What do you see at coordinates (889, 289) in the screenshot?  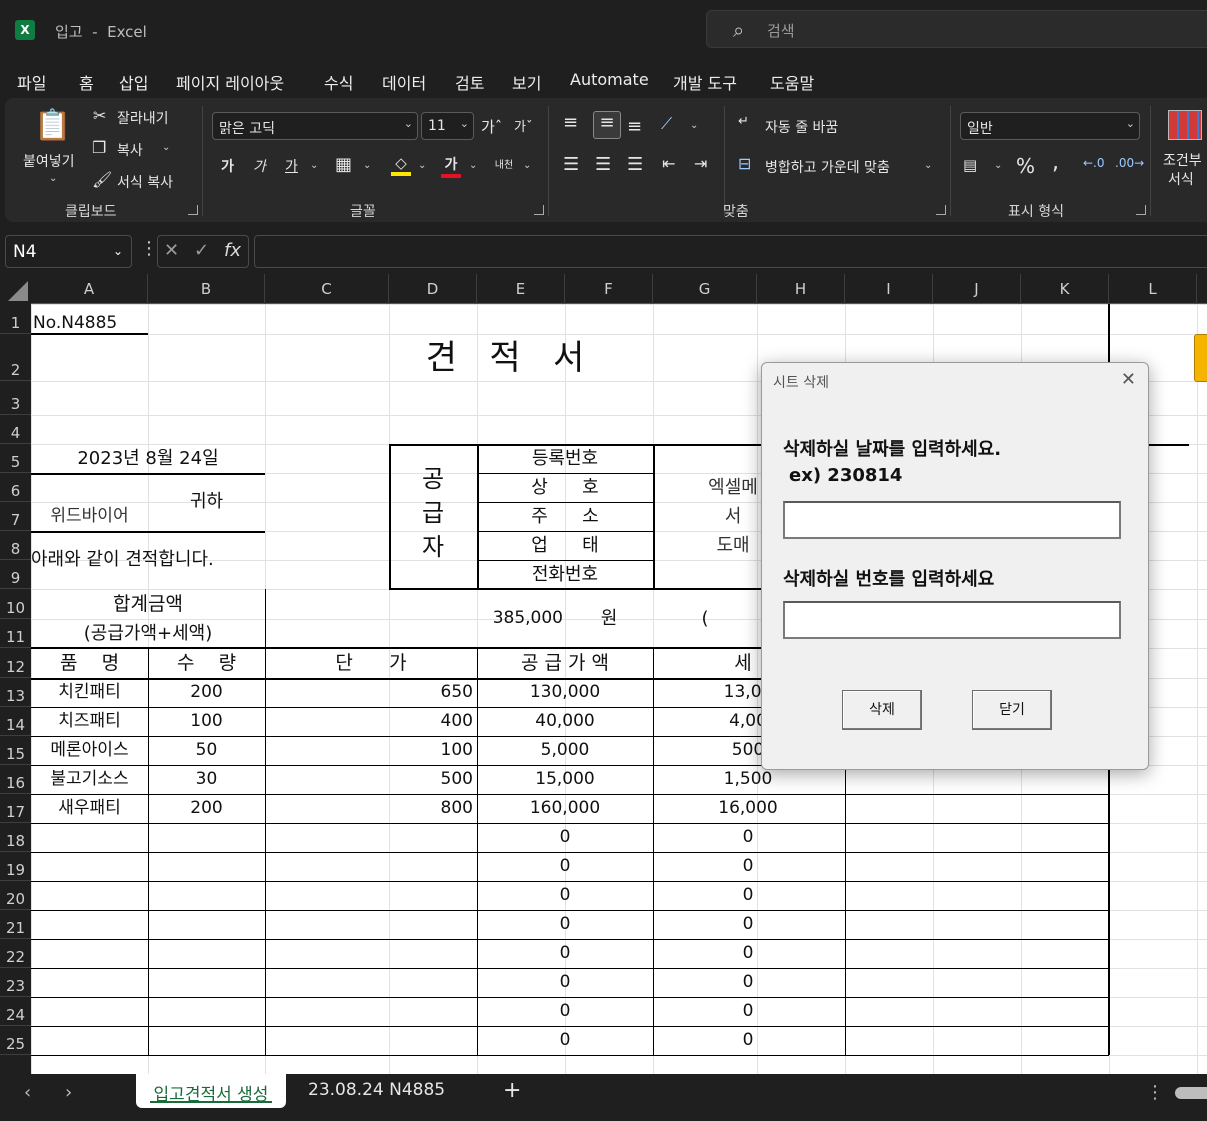 I see `column-header-i: I` at bounding box center [889, 289].